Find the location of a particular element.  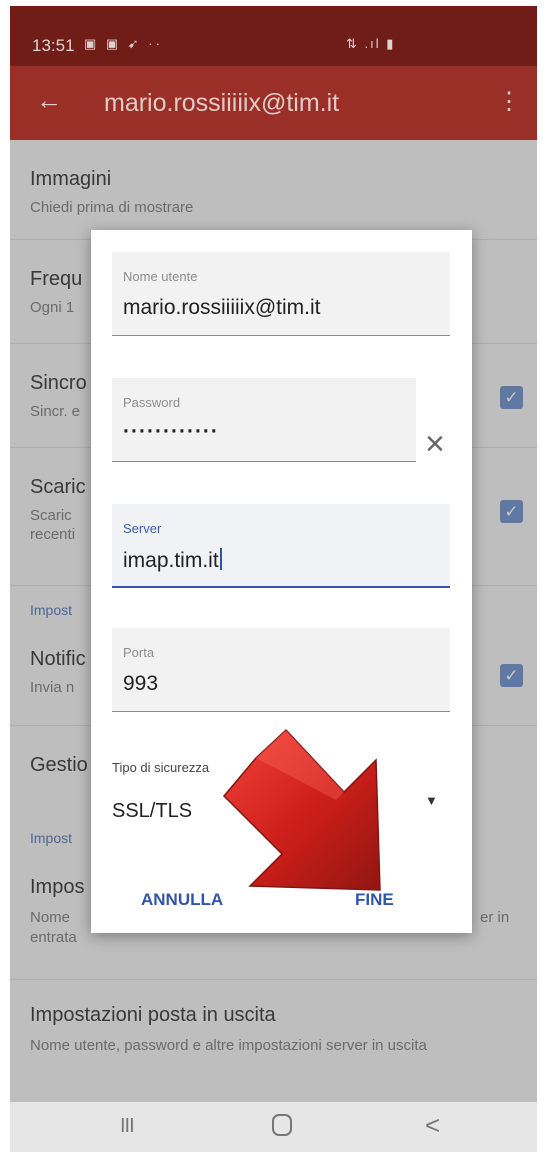

password-label: Password is located at coordinates (152, 402).